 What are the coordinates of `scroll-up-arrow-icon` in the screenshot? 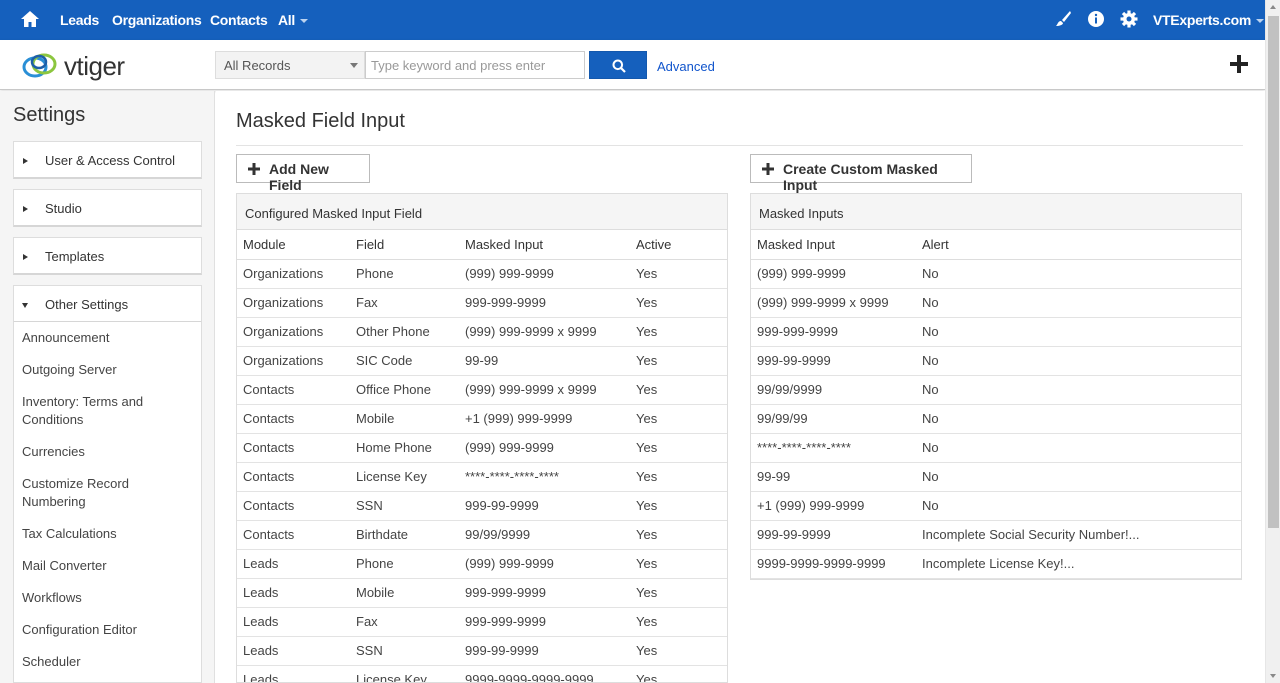 It's located at (1273, 7).